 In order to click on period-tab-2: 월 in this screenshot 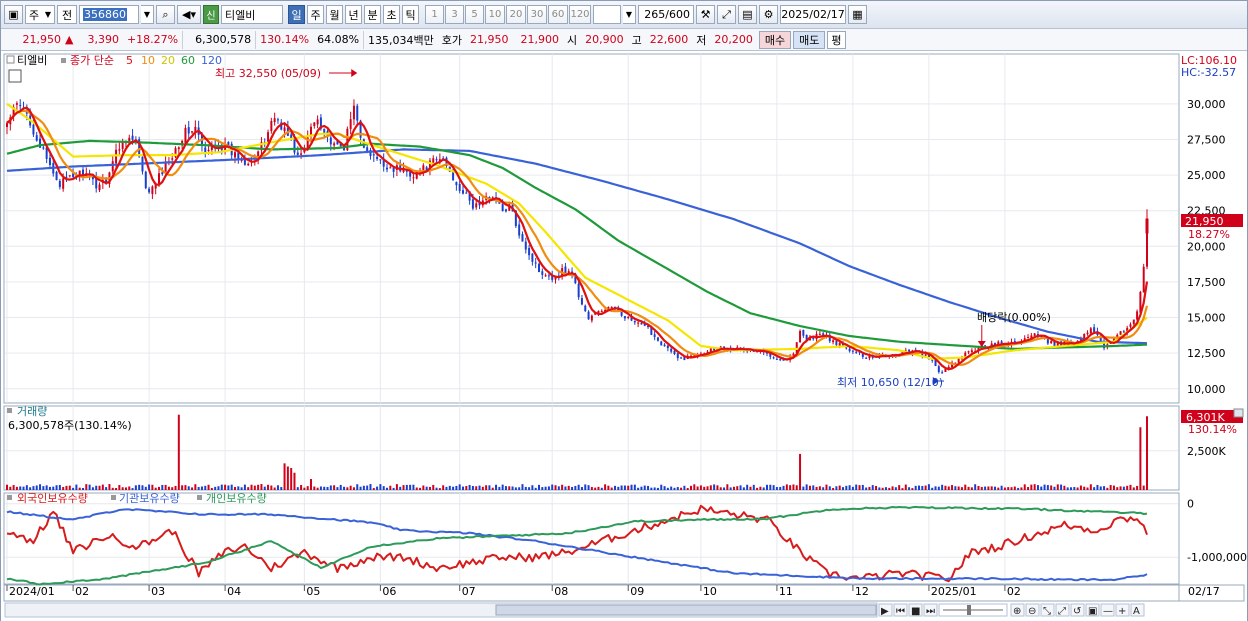, I will do `click(334, 14)`.